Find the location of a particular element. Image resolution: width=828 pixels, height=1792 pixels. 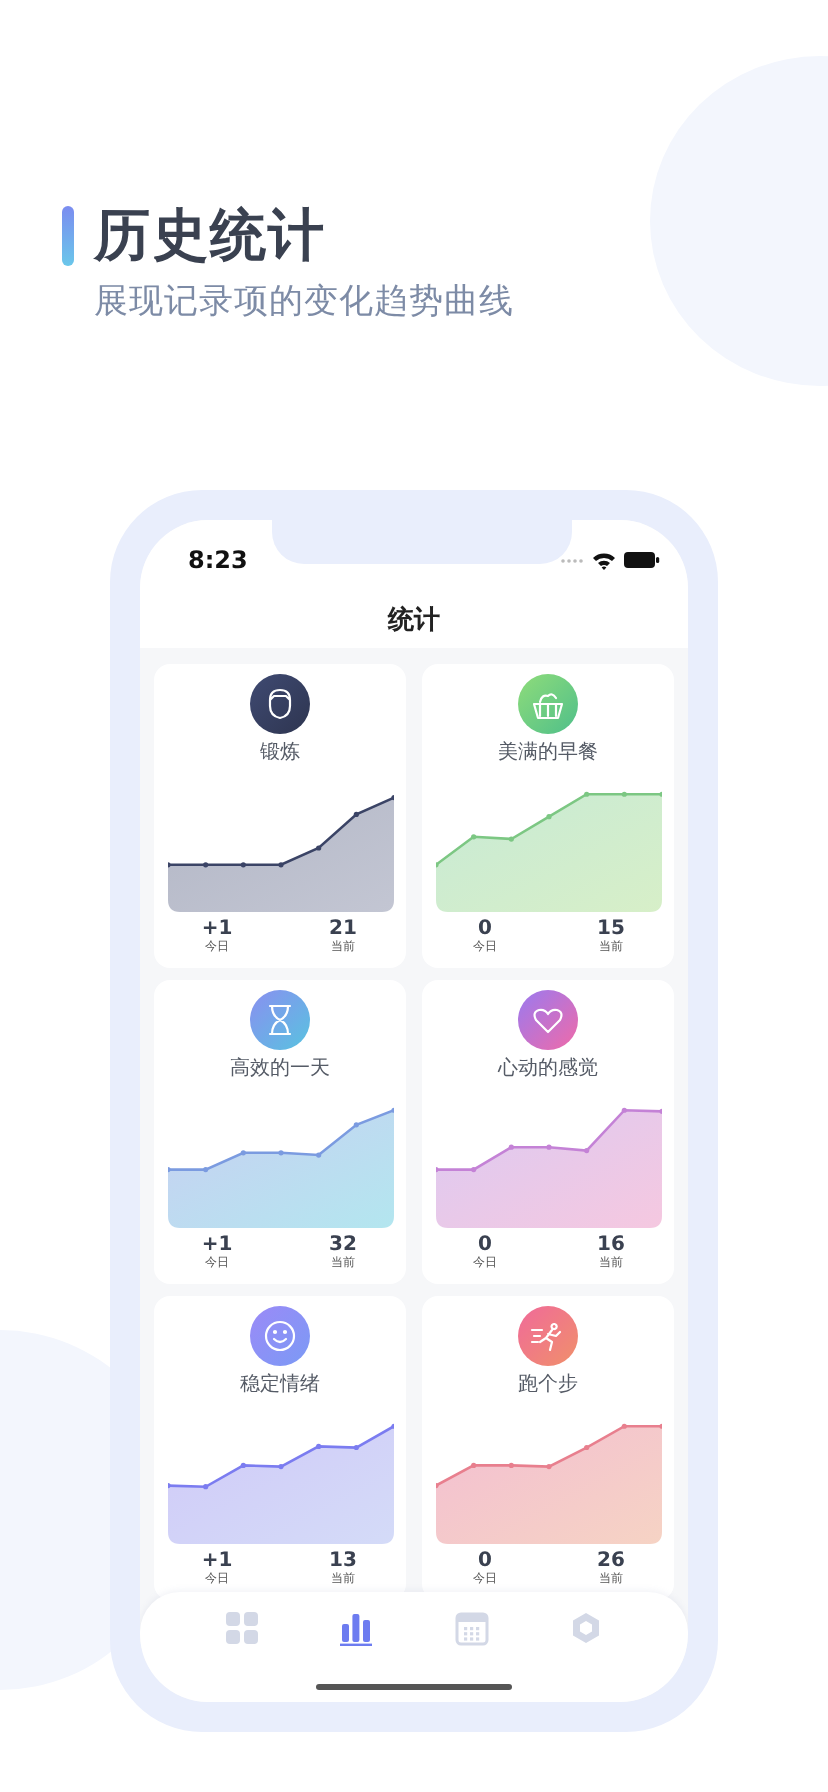

hexagon-icon is located at coordinates (586, 1628).